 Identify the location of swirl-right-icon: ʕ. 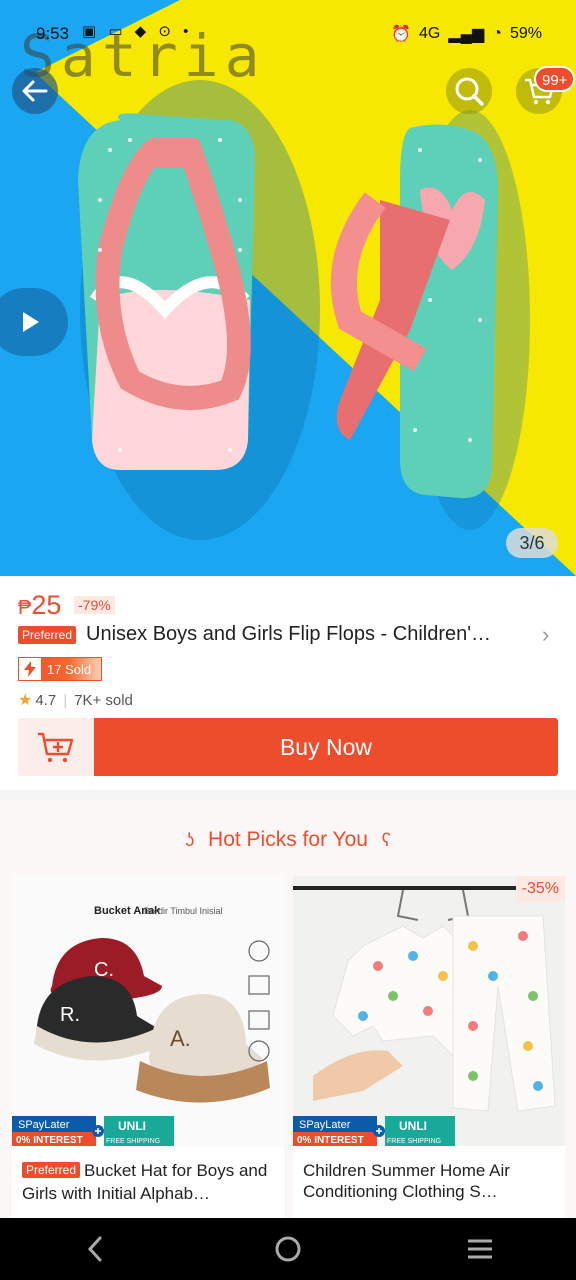
(386, 840).